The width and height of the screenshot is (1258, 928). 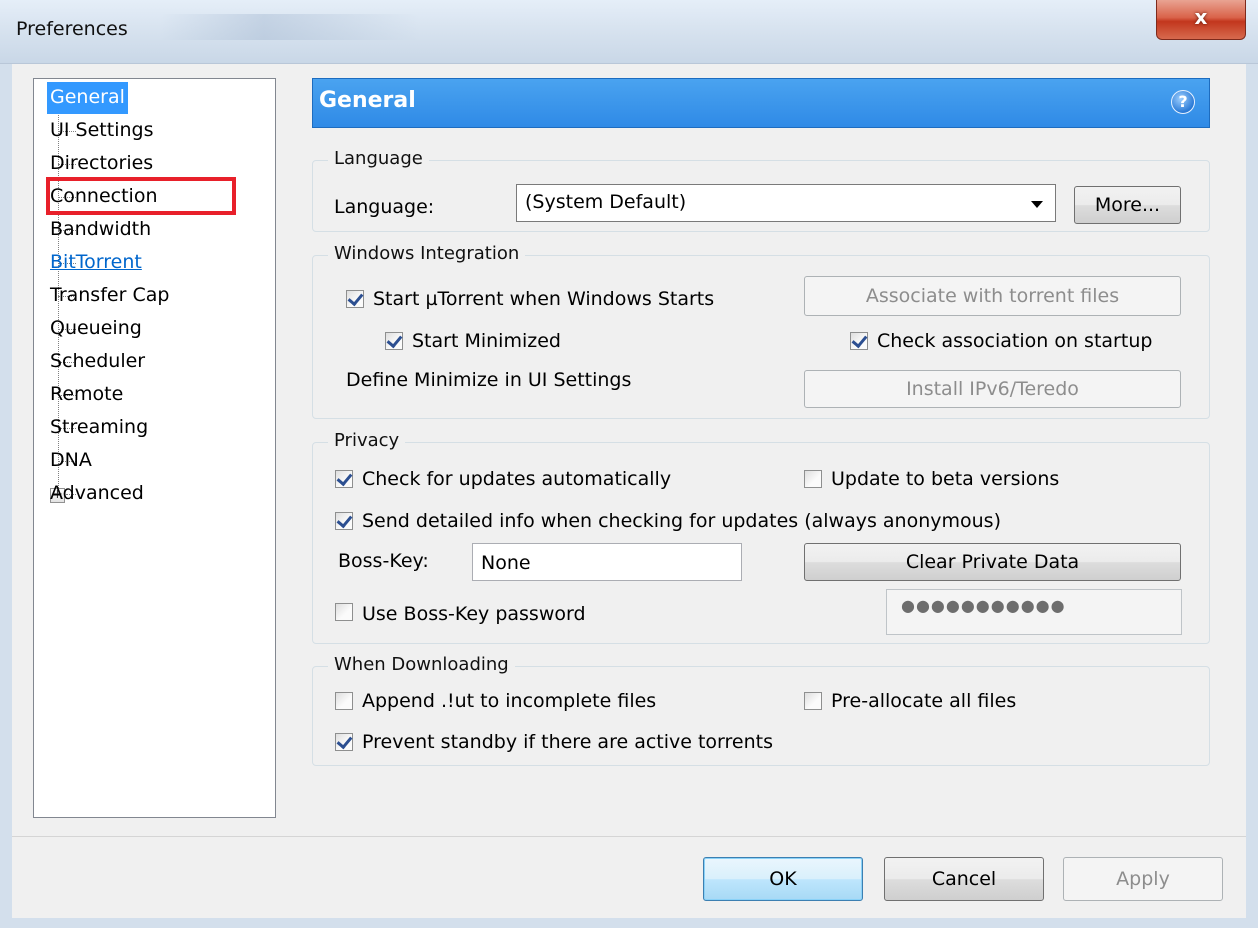 I want to click on preallocate-files-label: Pre-allocate all files, so click(x=924, y=701).